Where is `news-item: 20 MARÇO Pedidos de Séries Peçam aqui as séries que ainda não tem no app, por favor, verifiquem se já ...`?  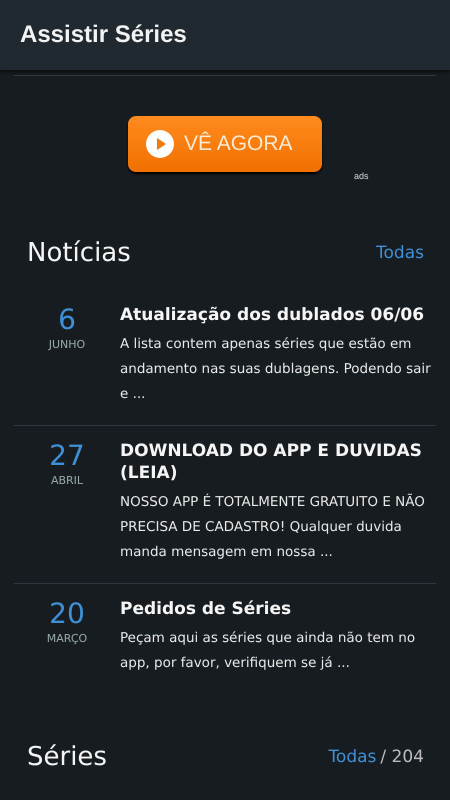
news-item: 20 MARÇO Pedidos de Séries Peçam aqui as séries que ainda não tem no app, por favor, verifiquem se já ... is located at coordinates (225, 639).